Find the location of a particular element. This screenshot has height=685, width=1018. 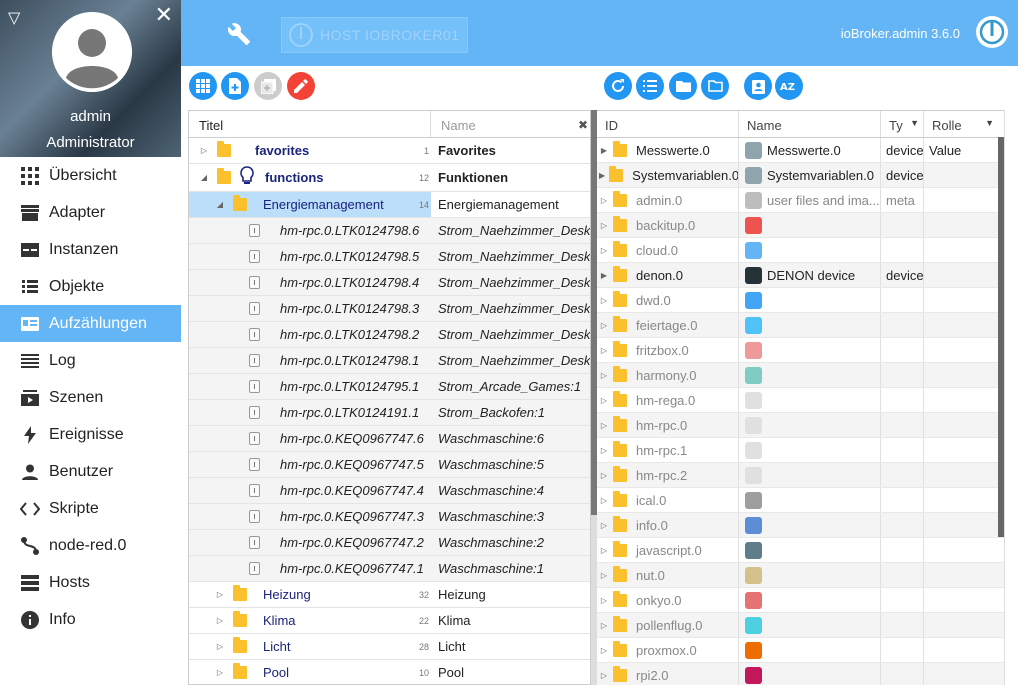

column-header-type: Ty ▼ is located at coordinates (902, 124).